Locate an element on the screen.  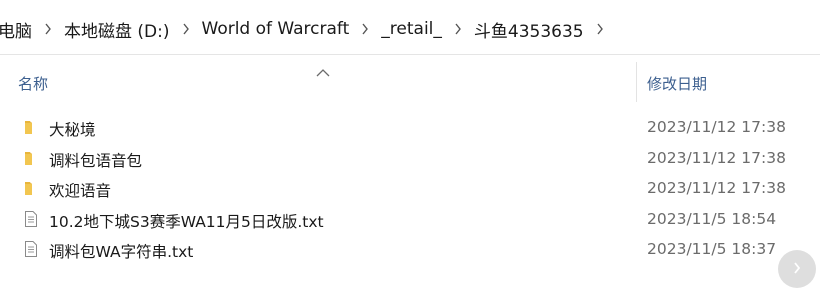
file-name: 大秘境 is located at coordinates (72, 130).